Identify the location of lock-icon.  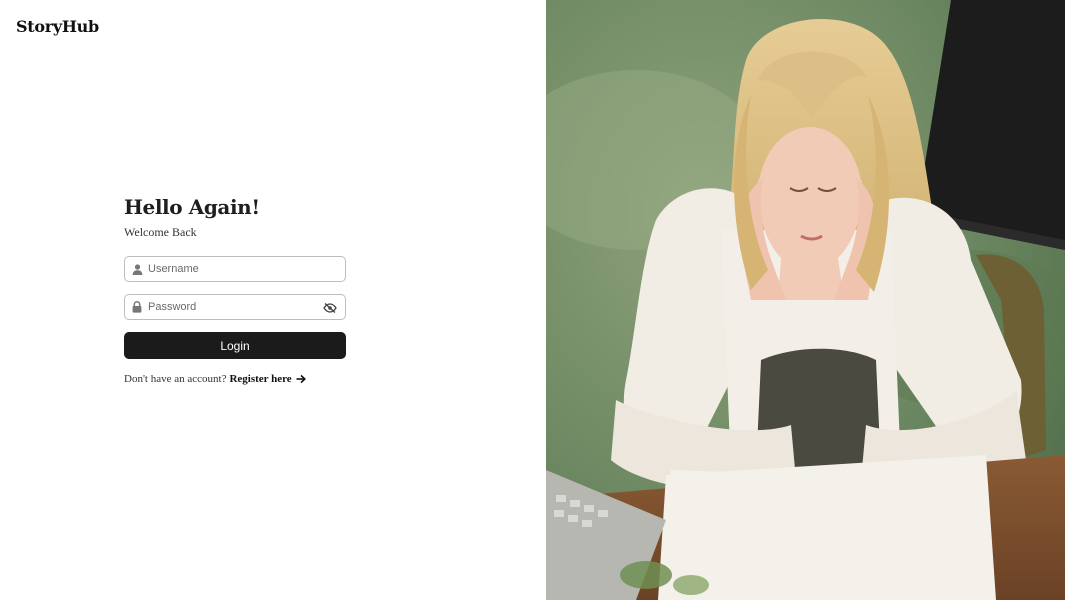
(137, 307).